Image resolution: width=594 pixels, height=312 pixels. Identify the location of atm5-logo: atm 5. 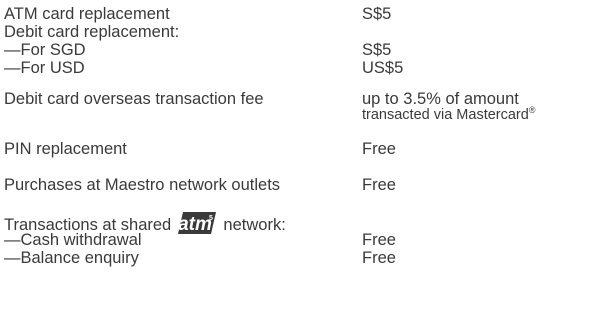
(196, 223).